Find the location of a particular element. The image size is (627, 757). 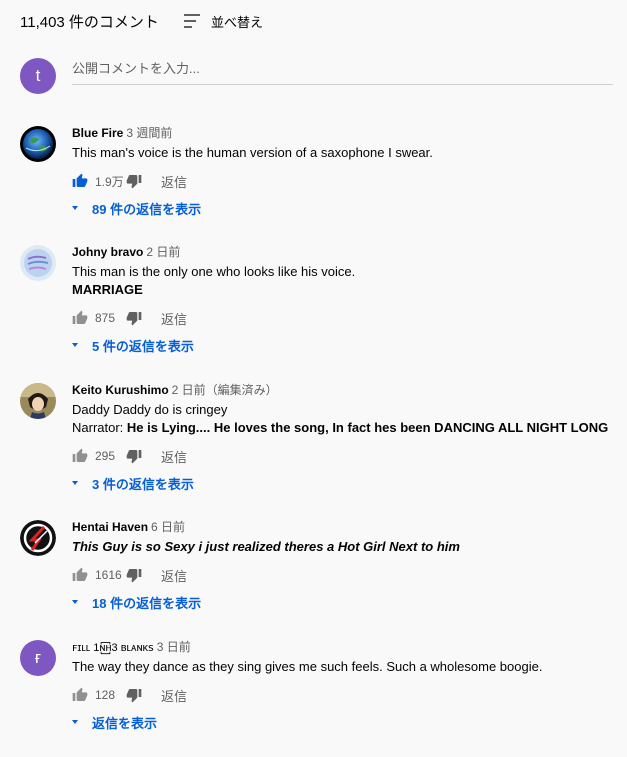

timestamp: 2 日前 is located at coordinates (163, 252).